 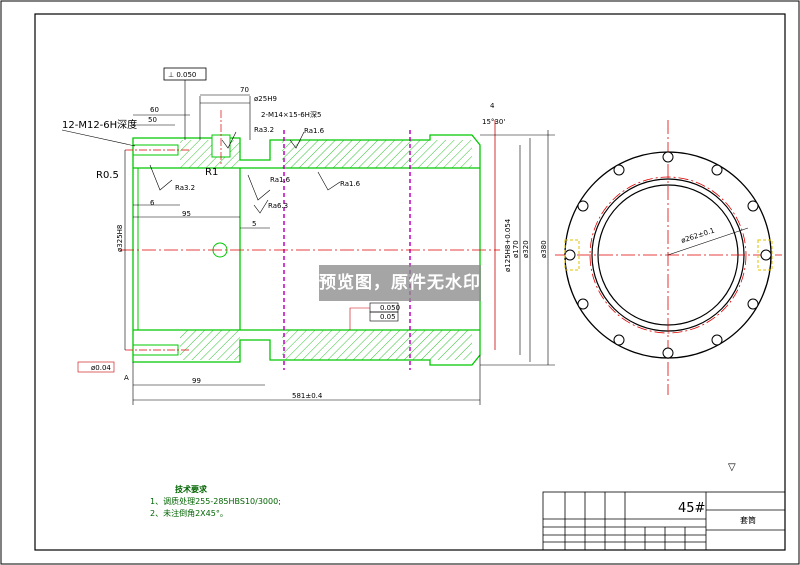 I want to click on dim-dia-380: ø380, so click(x=544, y=249).